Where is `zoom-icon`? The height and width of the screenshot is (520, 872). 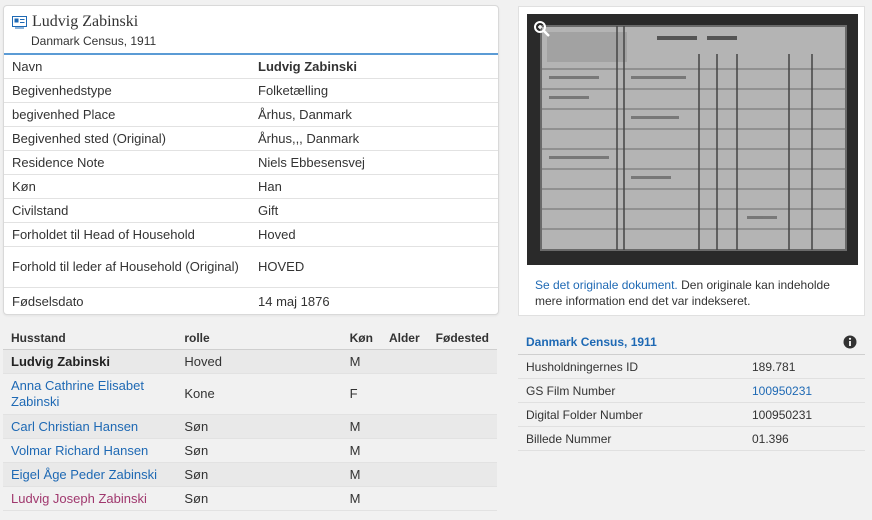
zoom-icon is located at coordinates (542, 29).